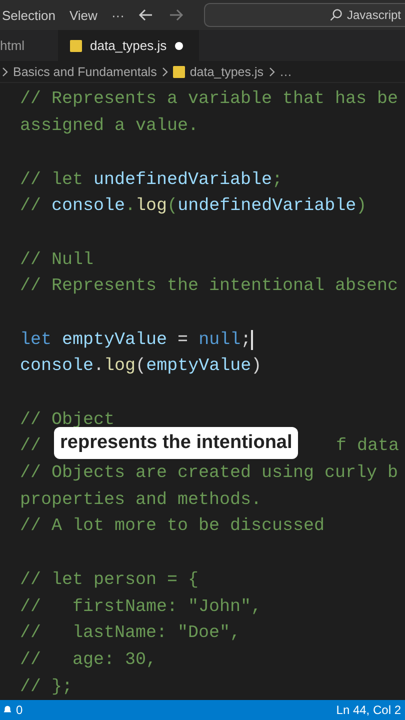 This screenshot has height=720, width=405. Describe the element at coordinates (172, 526) in the screenshot. I see `code-line: // A lot more to be discussed` at that location.